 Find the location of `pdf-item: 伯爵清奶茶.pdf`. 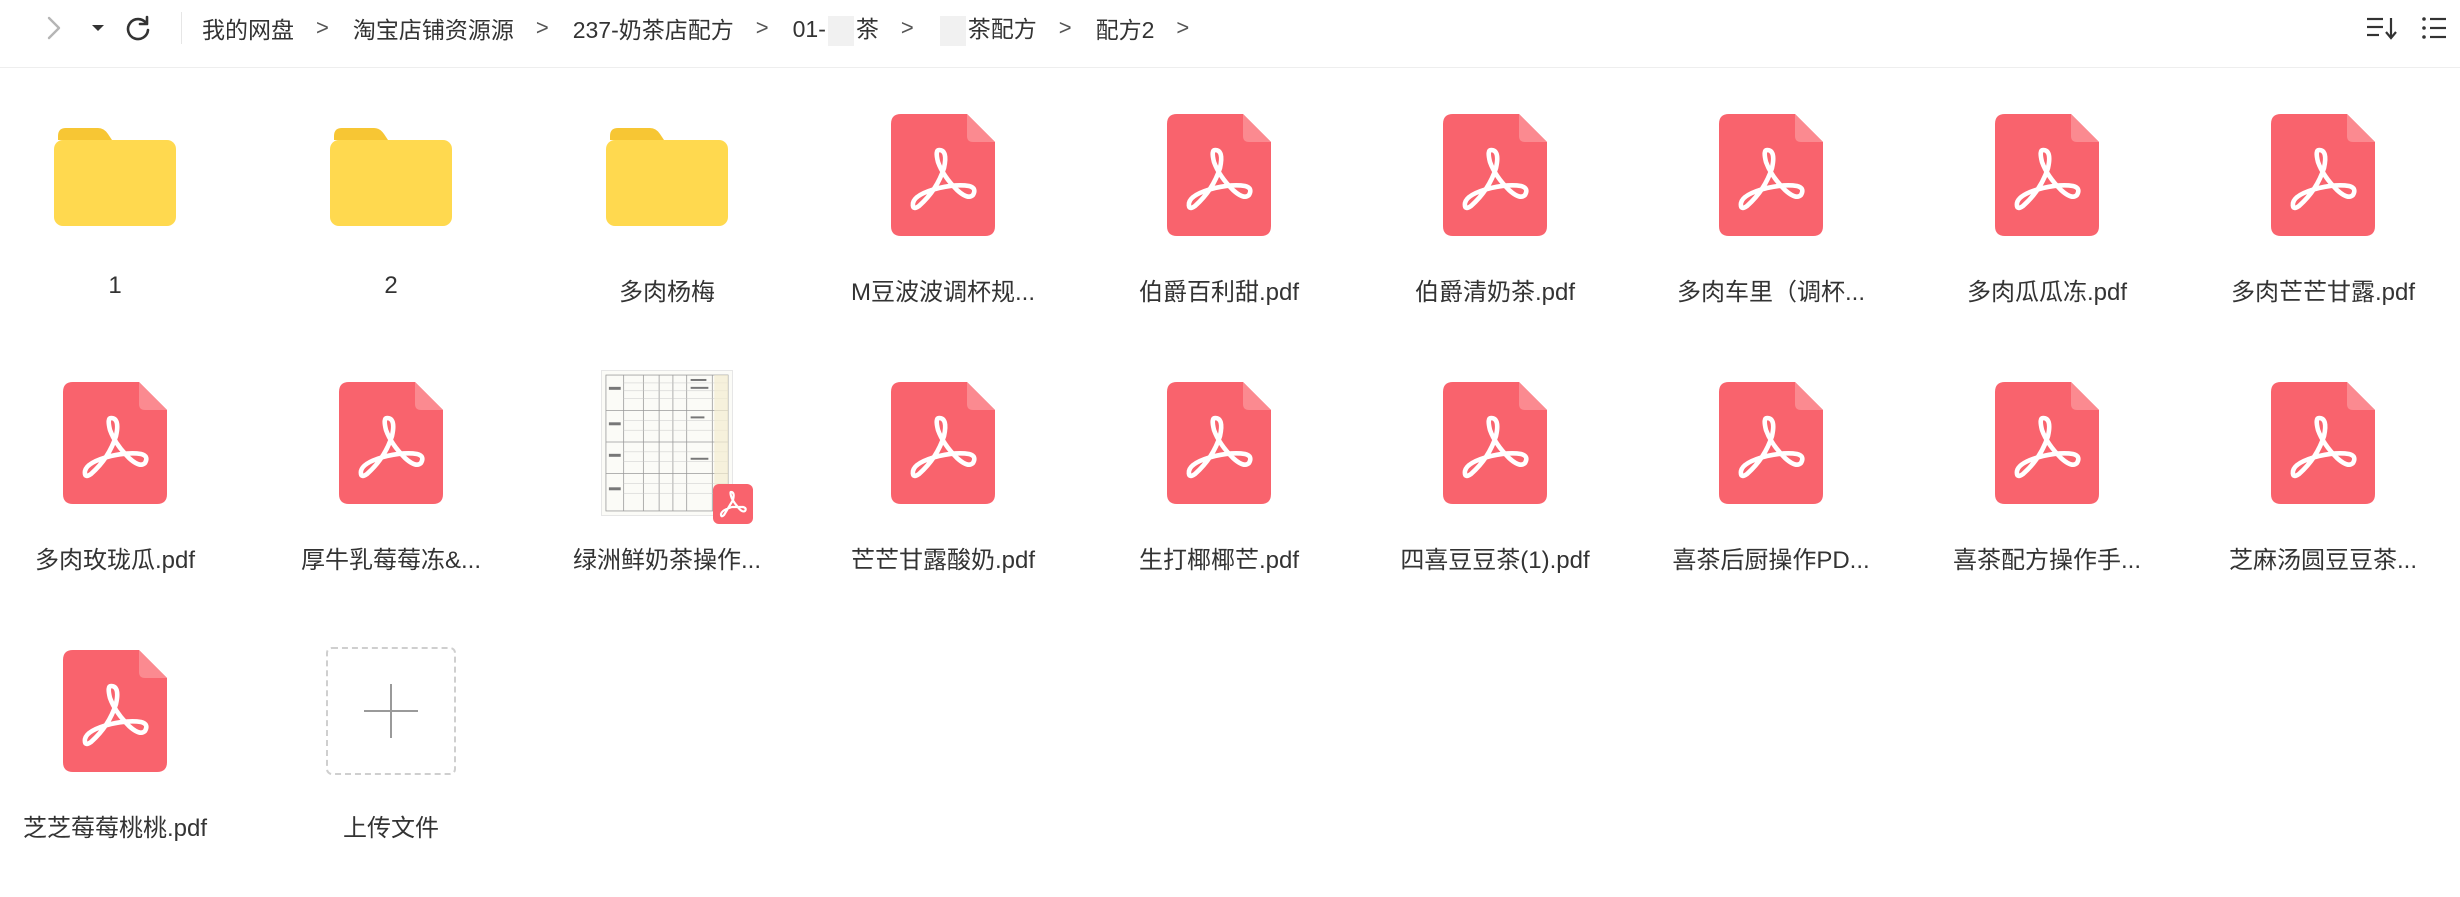

pdf-item: 伯爵清奶茶.pdf is located at coordinates (1495, 225).